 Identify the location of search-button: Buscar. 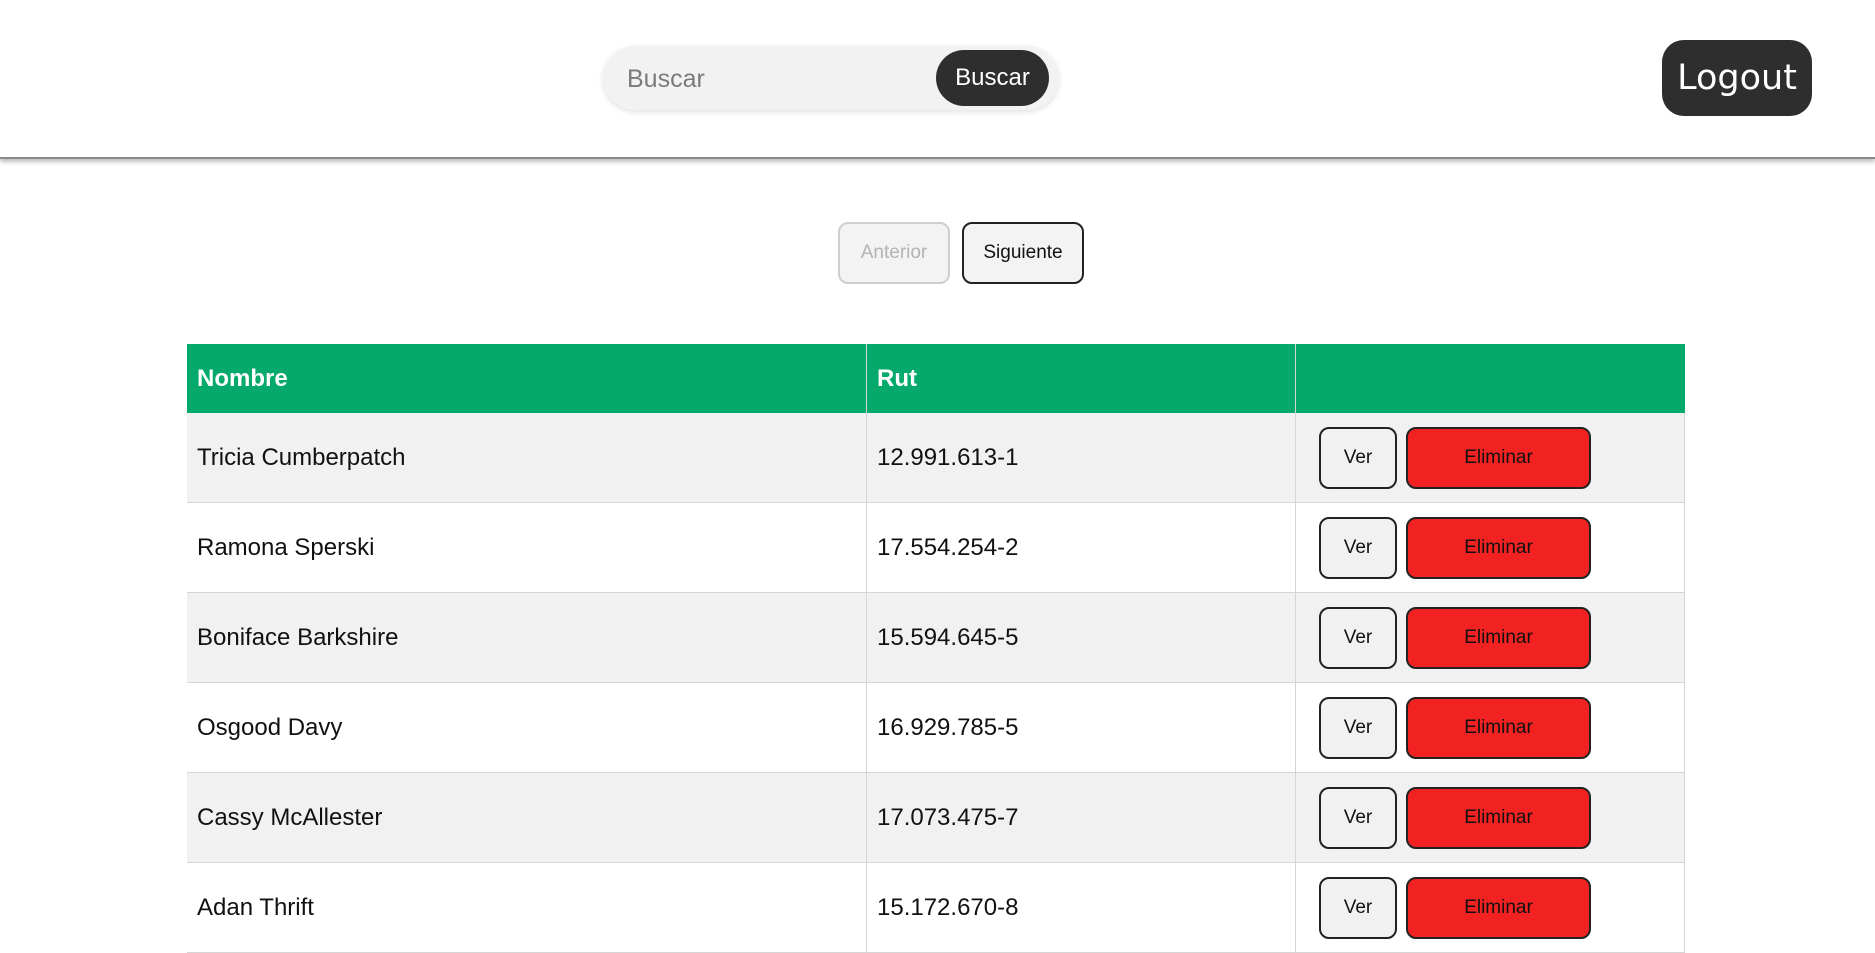
(992, 78).